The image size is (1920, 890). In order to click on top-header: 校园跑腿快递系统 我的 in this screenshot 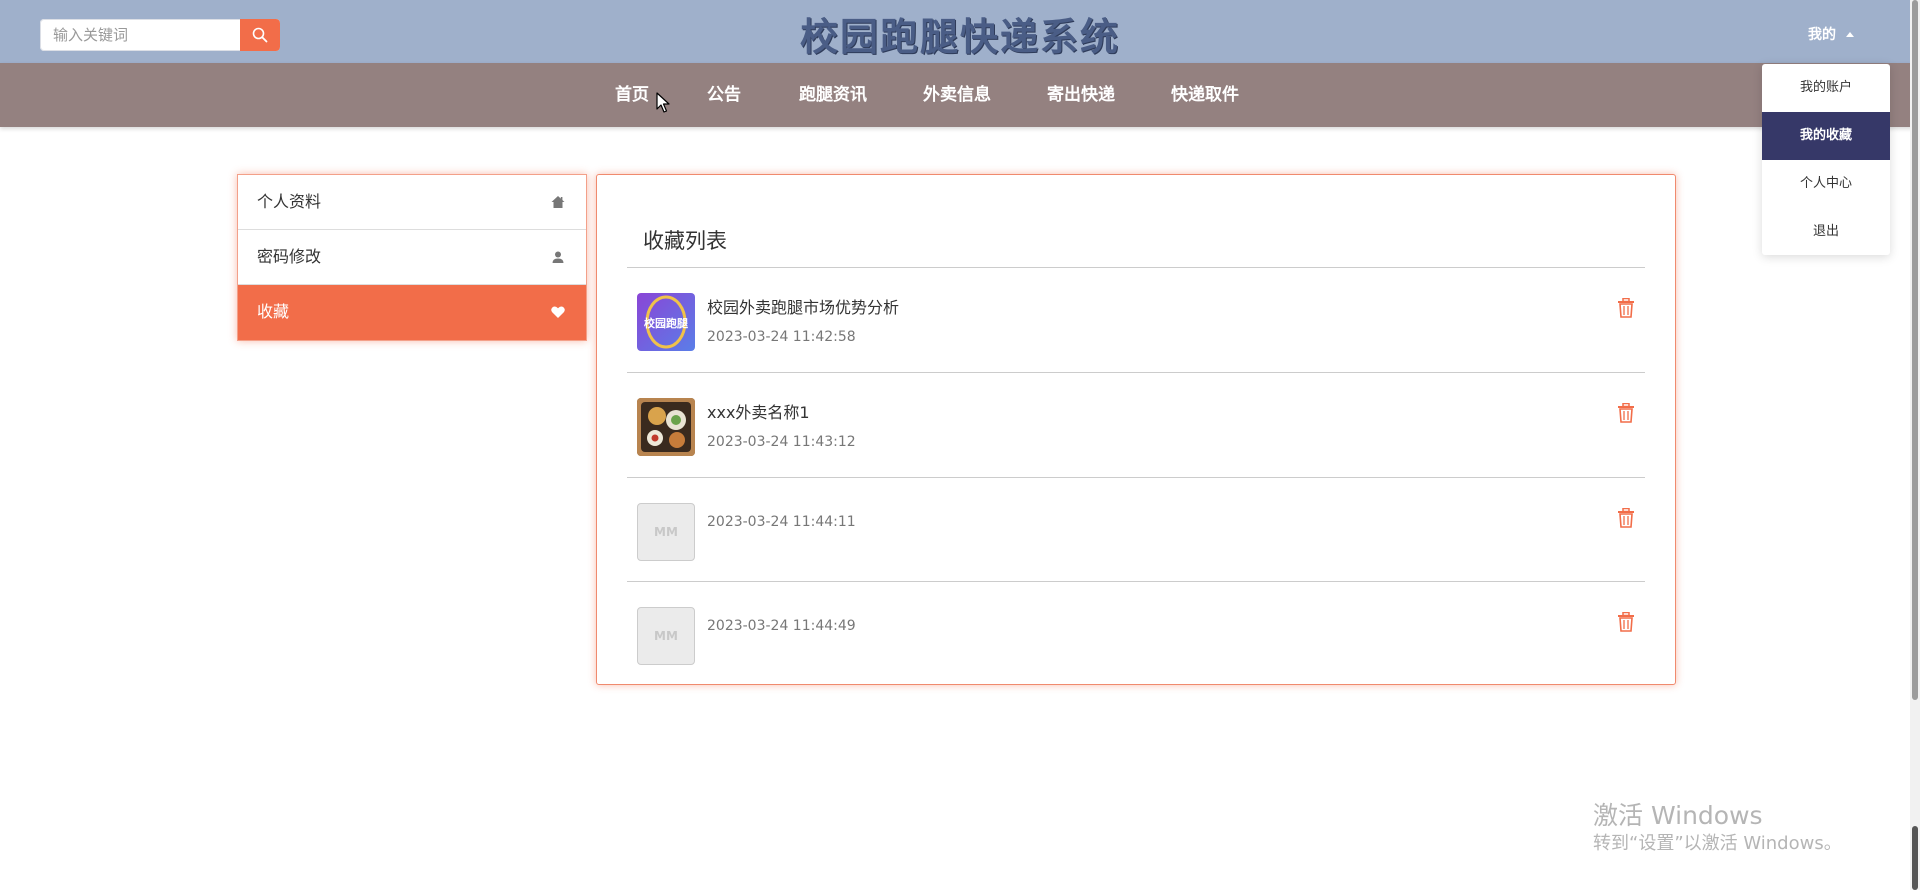, I will do `click(960, 31)`.